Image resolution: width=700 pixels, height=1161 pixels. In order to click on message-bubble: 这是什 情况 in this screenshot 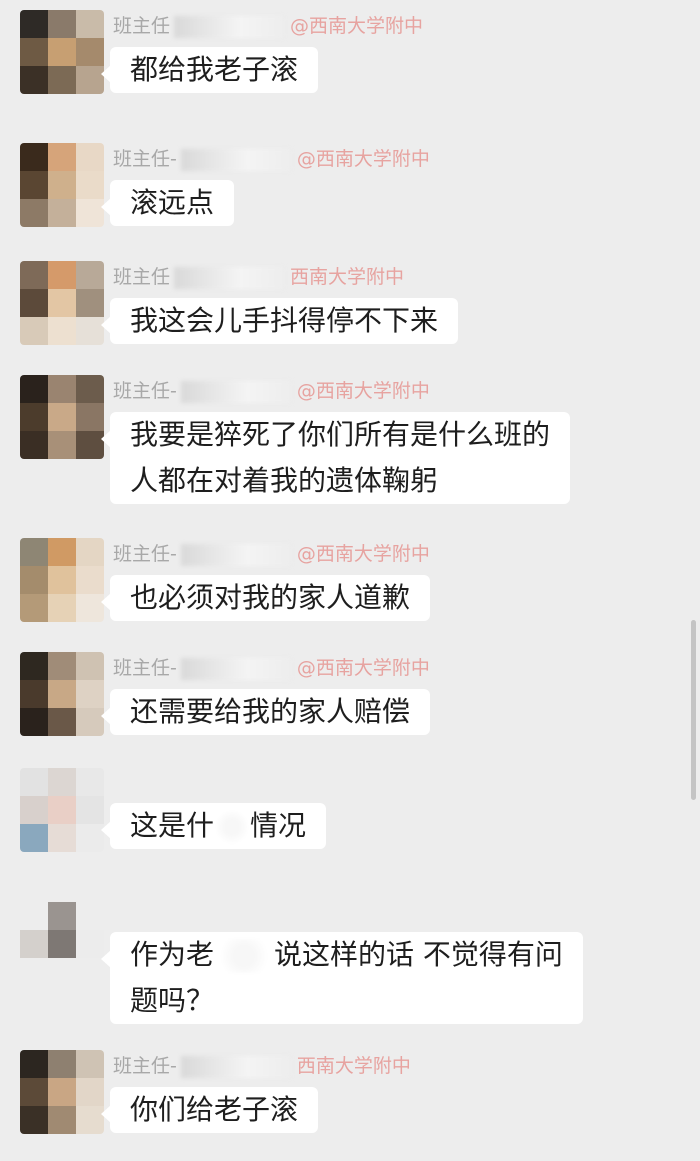, I will do `click(213, 826)`.